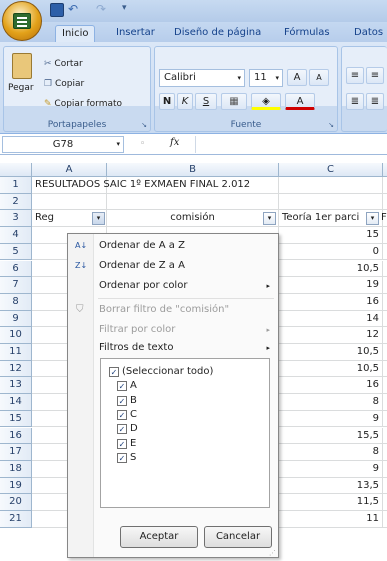  I want to click on cell-c: 13,5, so click(331, 486).